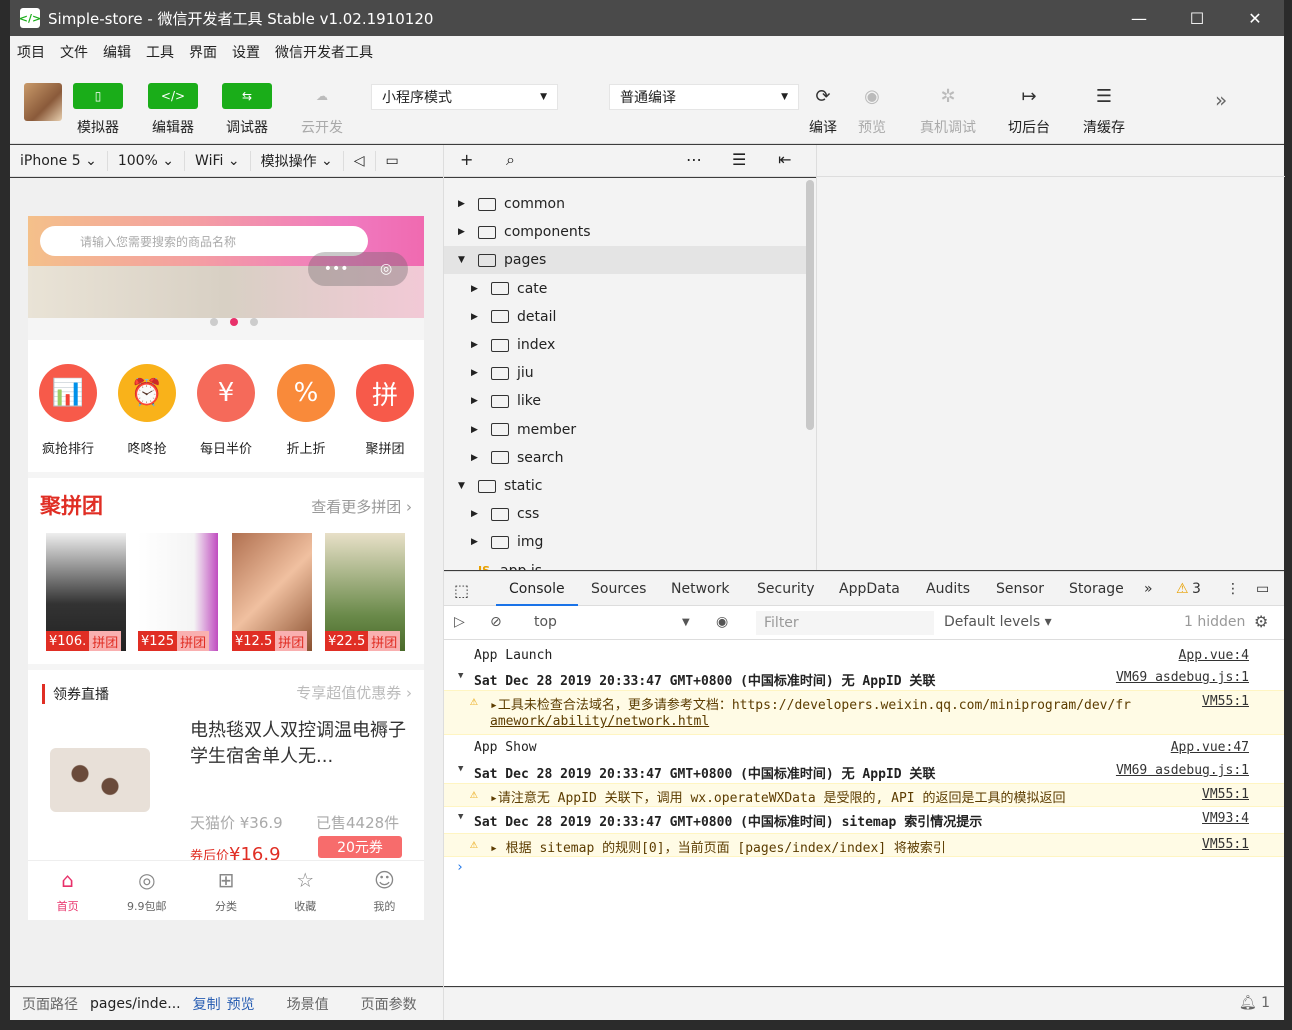  Describe the element at coordinates (226, 410) in the screenshot. I see `cat-item-2: ¥ 每日半价` at that location.